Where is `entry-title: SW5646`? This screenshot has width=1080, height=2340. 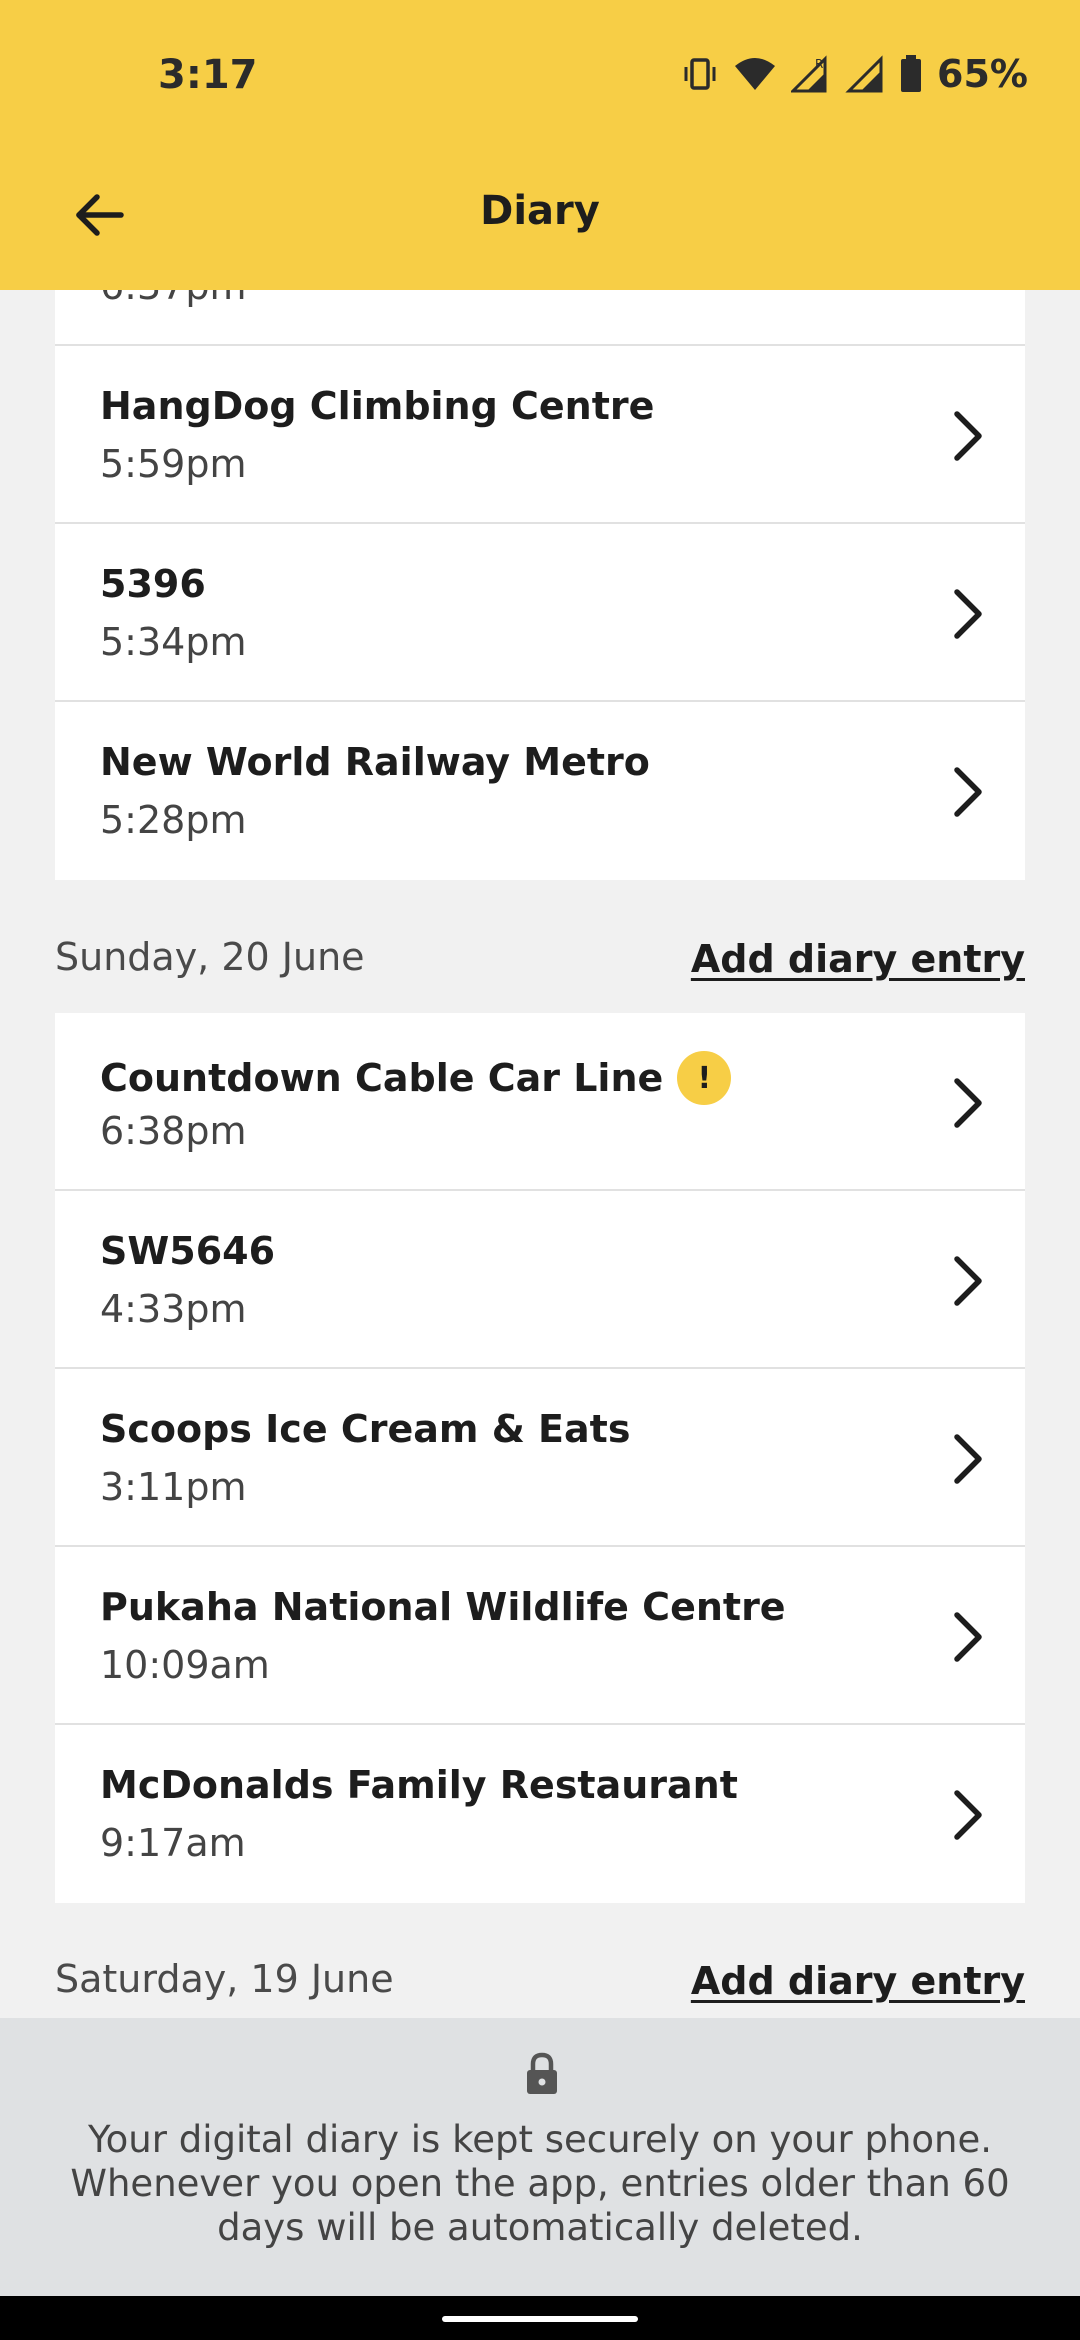 entry-title: SW5646 is located at coordinates (188, 1251).